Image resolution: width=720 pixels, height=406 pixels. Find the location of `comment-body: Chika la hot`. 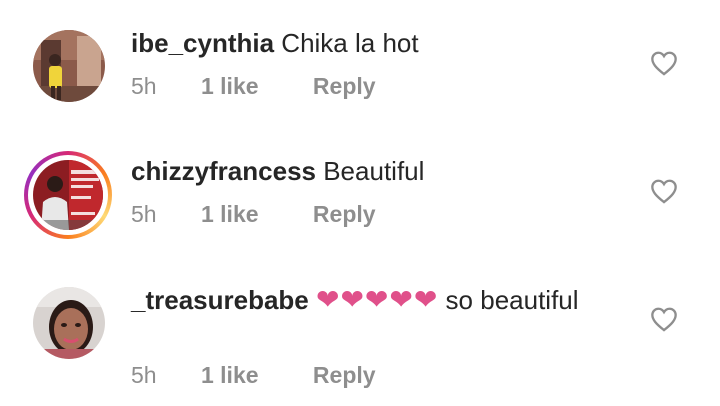

comment-body: Chika la hot is located at coordinates (350, 43).